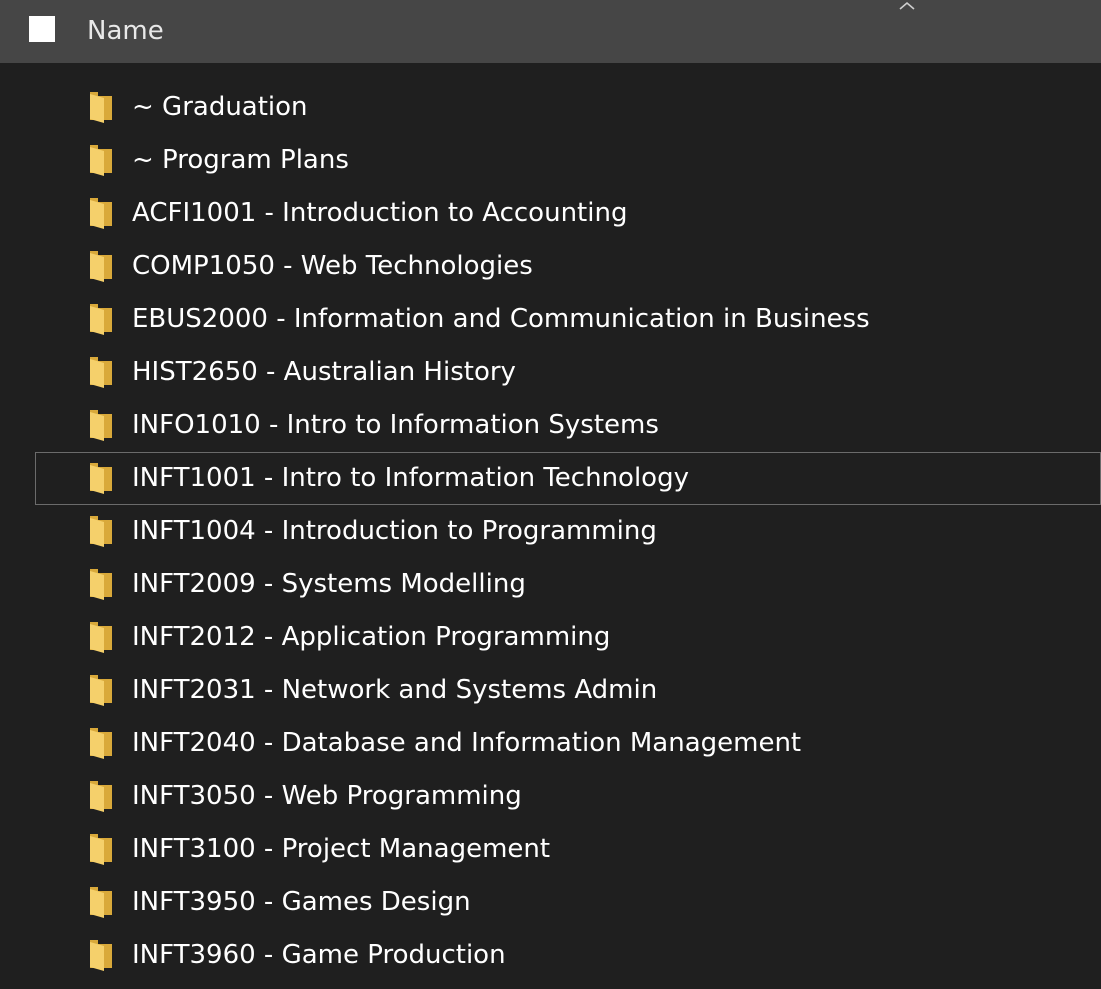  I want to click on folder-row: INFT3950 - Games Design, so click(550, 902).